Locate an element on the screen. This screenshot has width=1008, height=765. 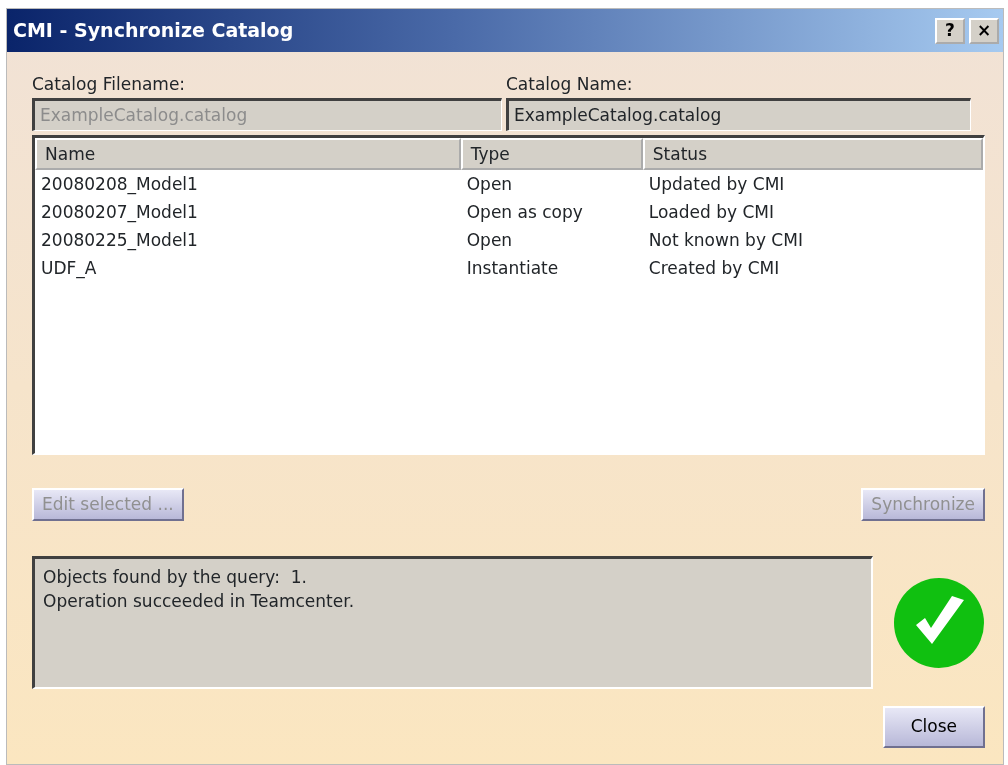
table-cell-text: Not known by CMI is located at coordinates (725, 240).